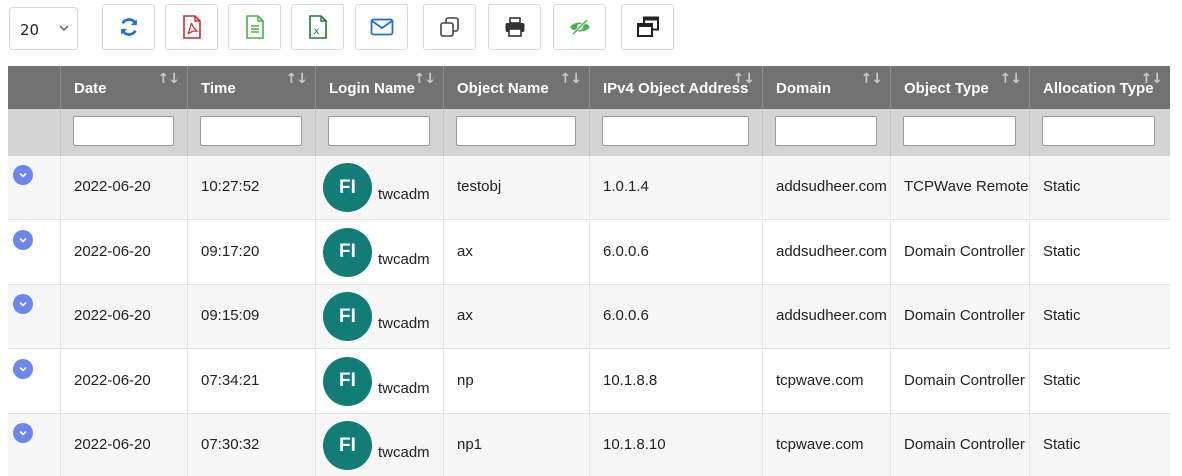  I want to click on header-time: Time ↑↓, so click(252, 87).